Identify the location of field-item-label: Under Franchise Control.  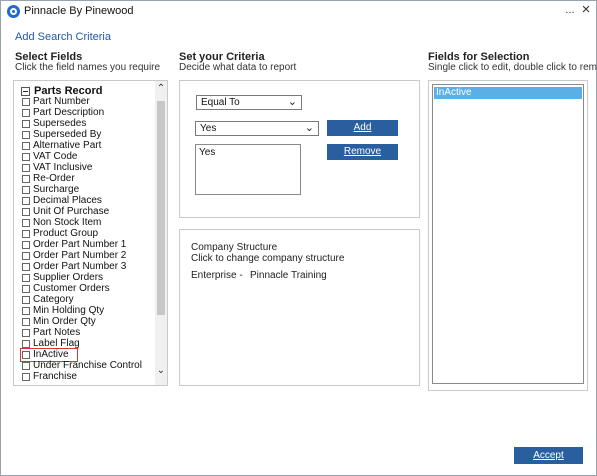
(87, 365).